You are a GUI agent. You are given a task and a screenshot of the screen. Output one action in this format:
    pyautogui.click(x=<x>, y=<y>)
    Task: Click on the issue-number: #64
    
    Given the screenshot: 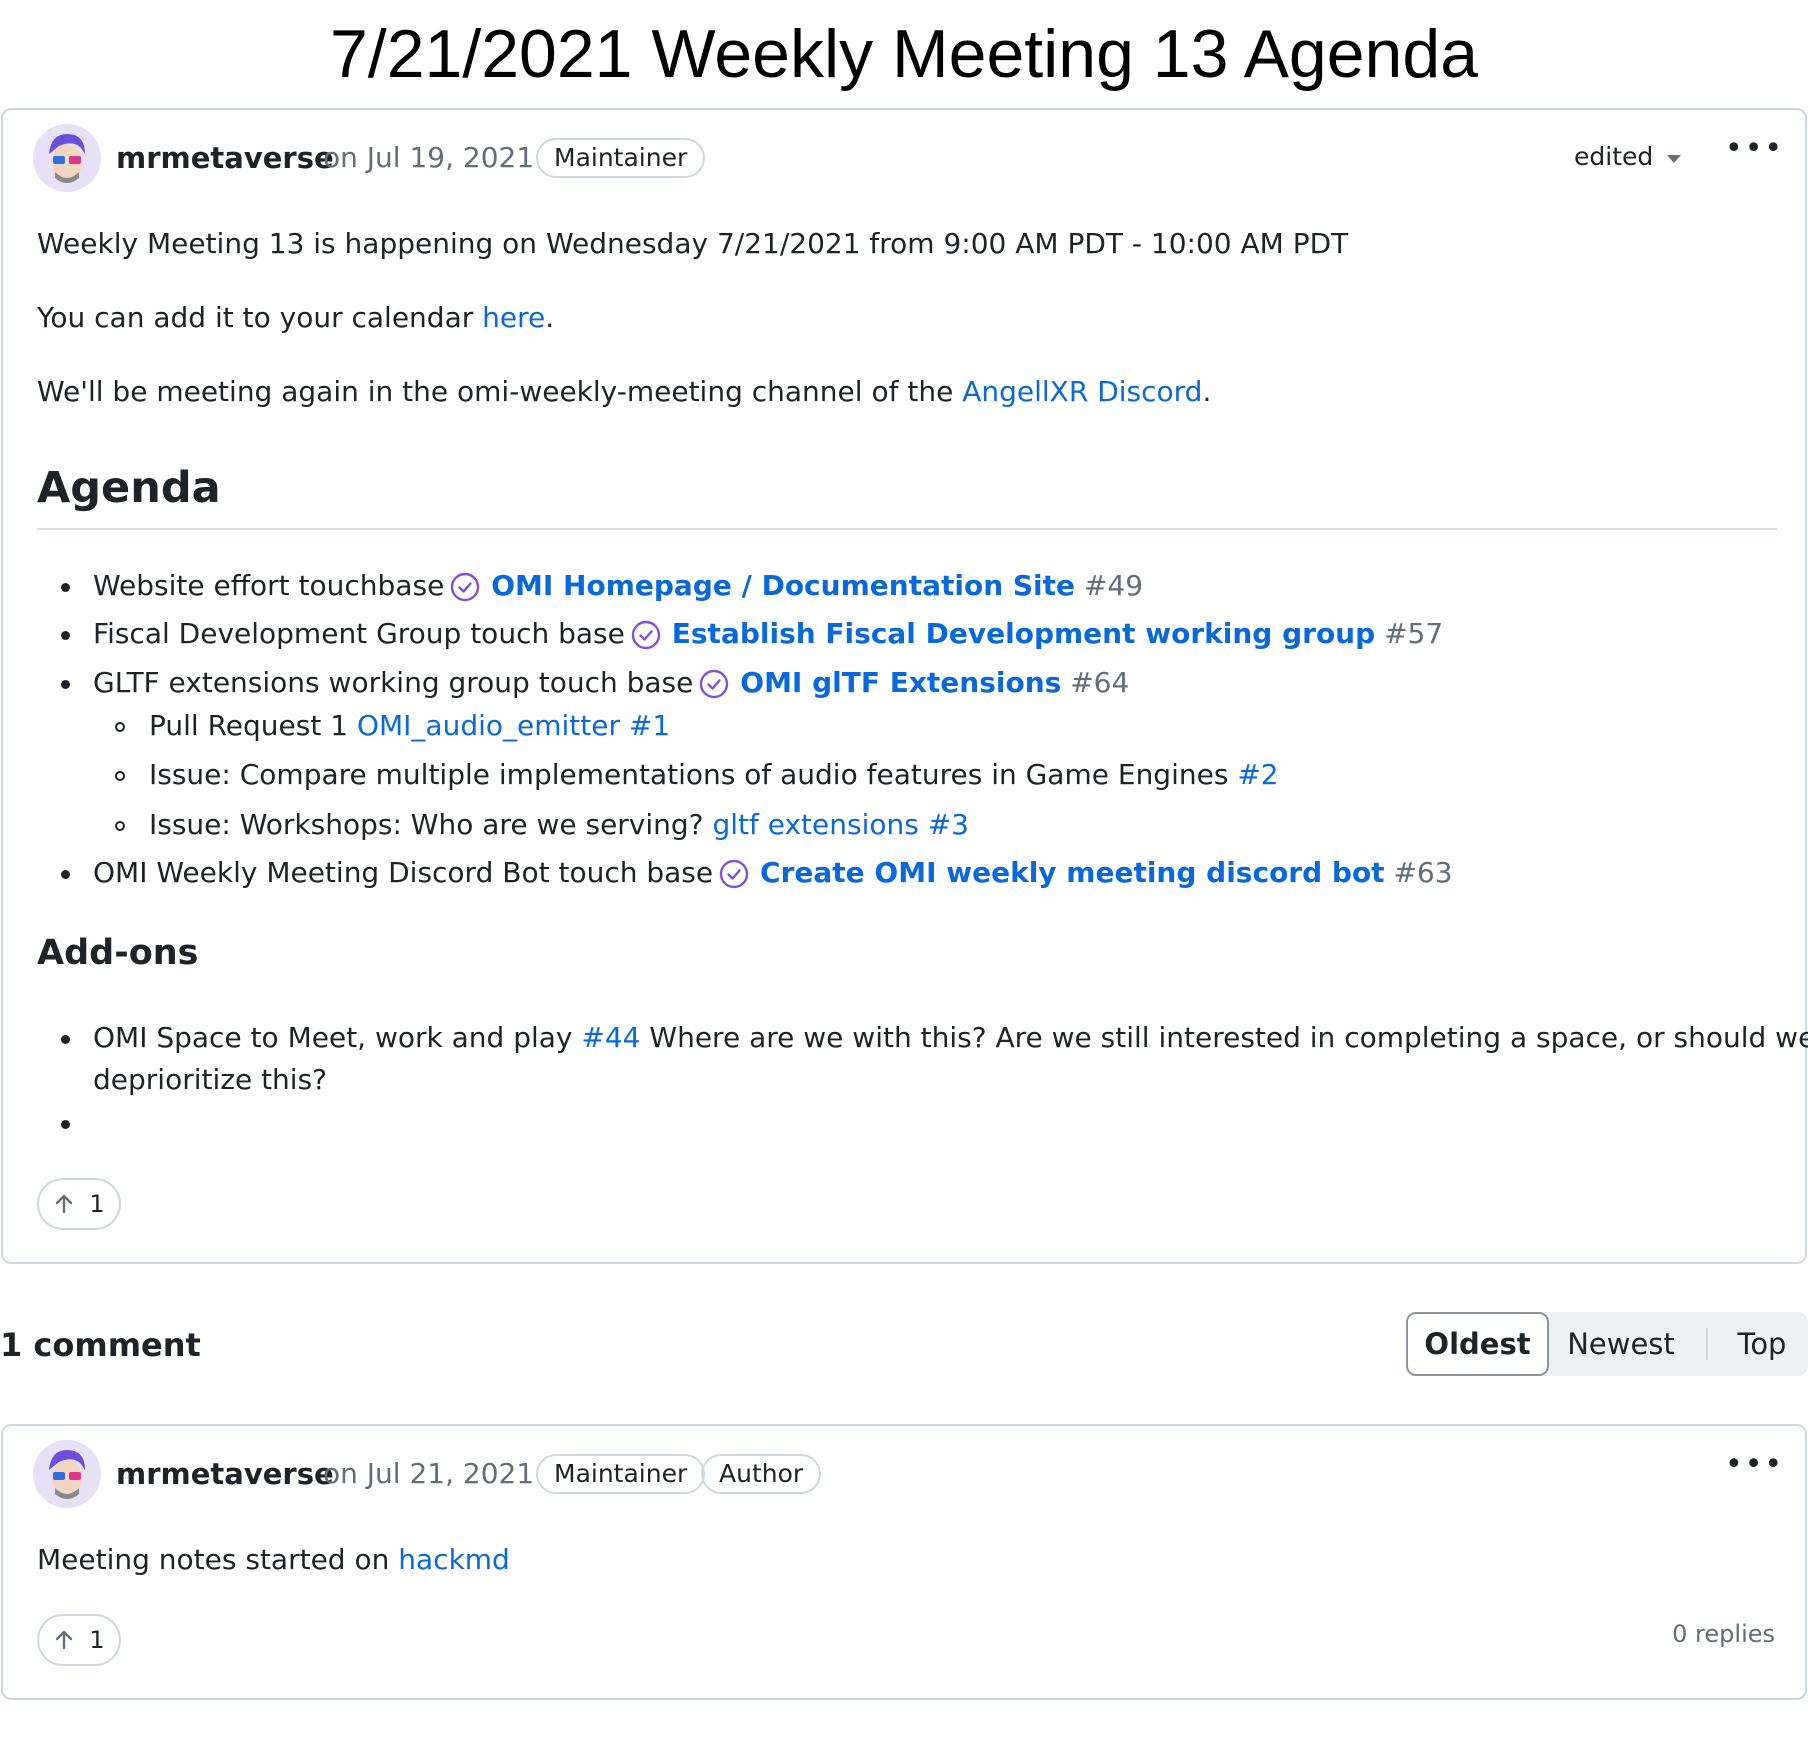 What is the action you would take?
    pyautogui.click(x=1099, y=682)
    